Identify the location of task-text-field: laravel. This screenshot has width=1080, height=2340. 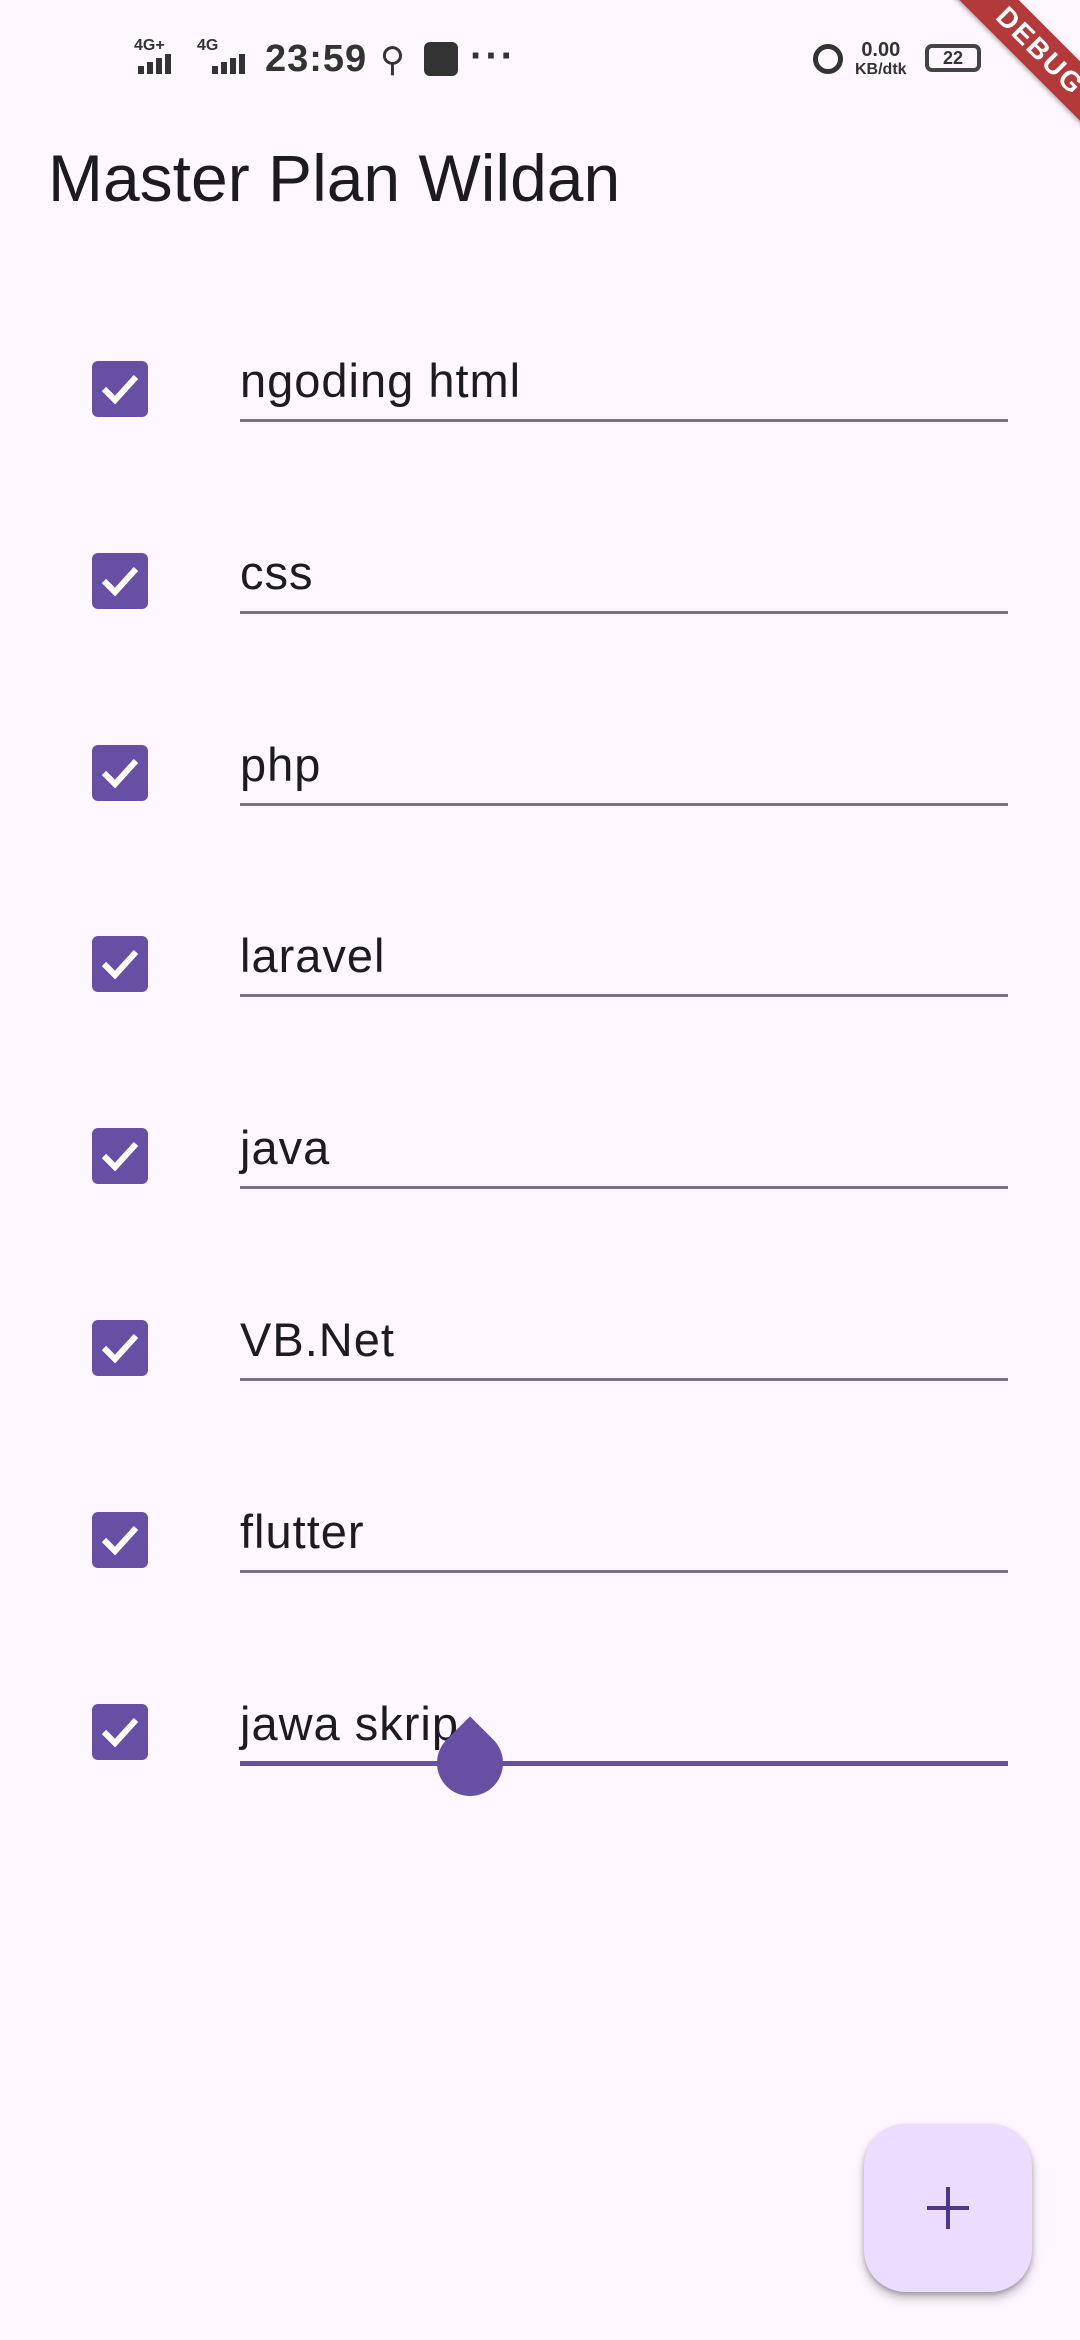
(312, 955).